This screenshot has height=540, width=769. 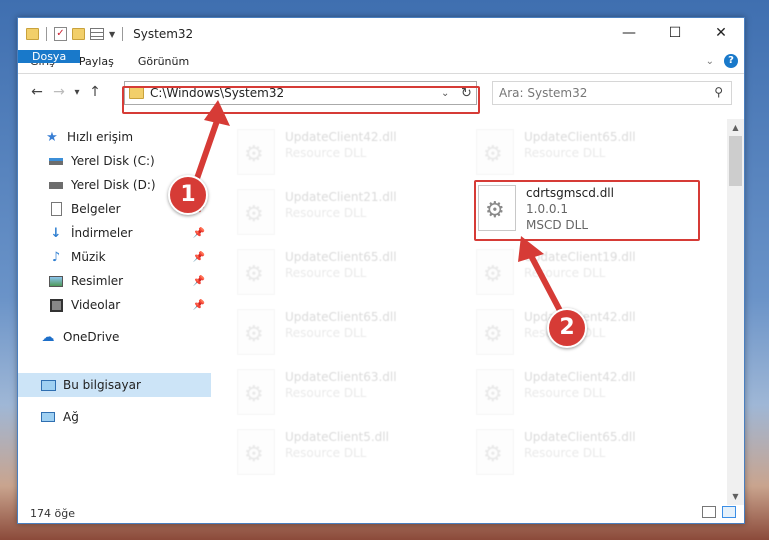 What do you see at coordinates (56, 209) in the screenshot?
I see `document-icon` at bounding box center [56, 209].